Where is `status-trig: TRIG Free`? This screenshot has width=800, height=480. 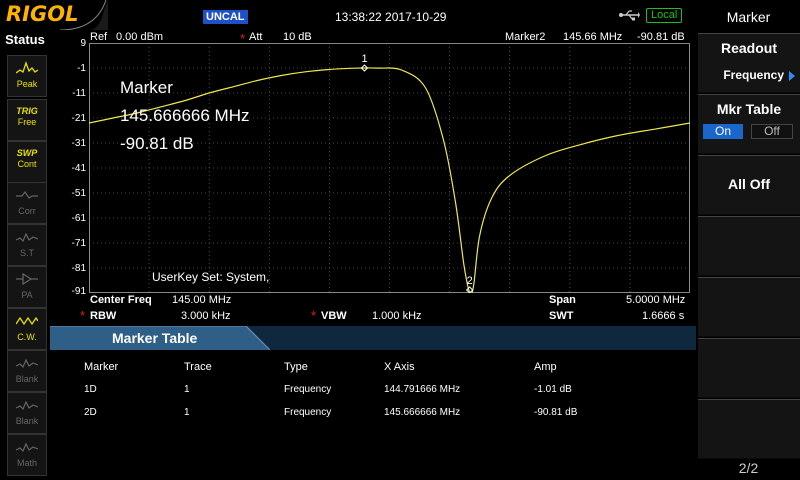 status-trig: TRIG Free is located at coordinates (27, 120).